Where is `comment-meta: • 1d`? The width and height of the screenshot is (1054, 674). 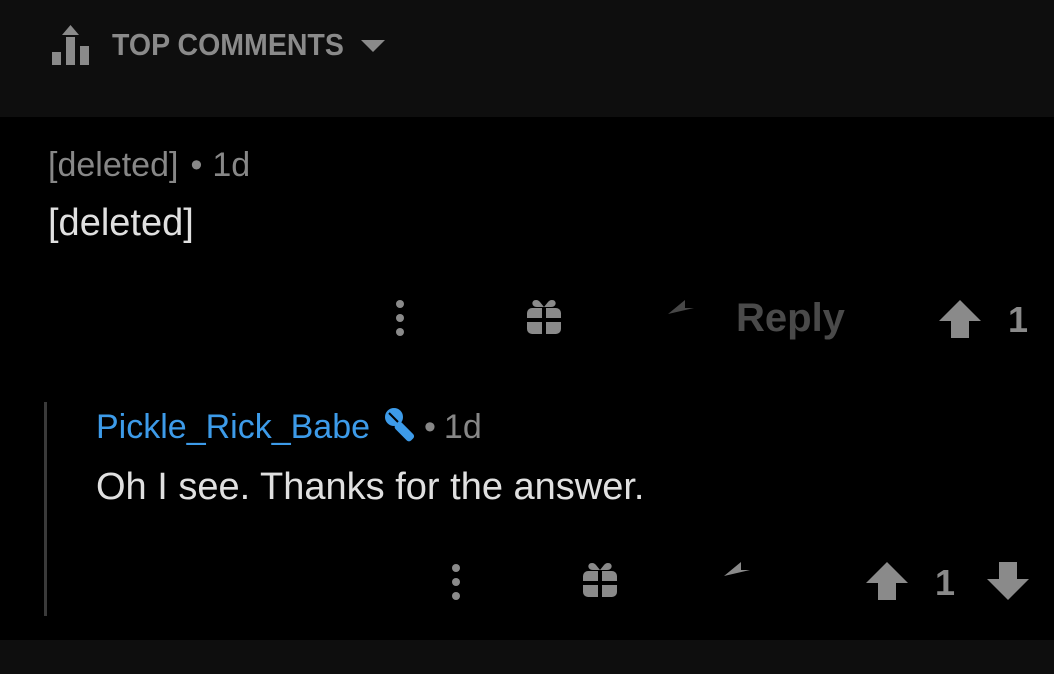
comment-meta: • 1d is located at coordinates (450, 427).